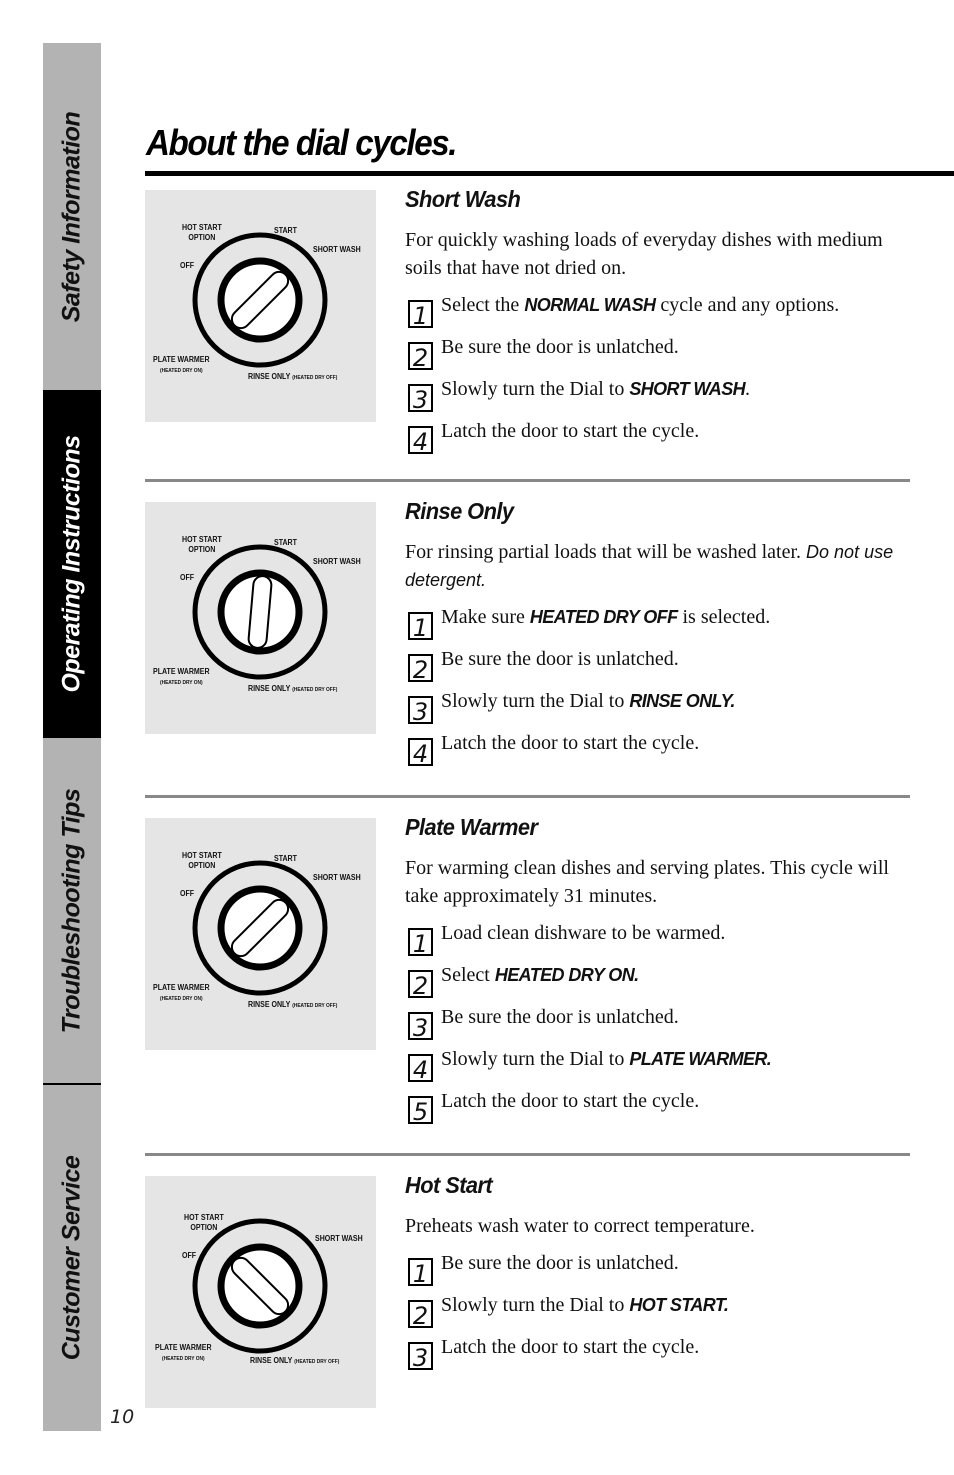  What do you see at coordinates (122, 1417) in the screenshot?
I see `page-number: 10` at bounding box center [122, 1417].